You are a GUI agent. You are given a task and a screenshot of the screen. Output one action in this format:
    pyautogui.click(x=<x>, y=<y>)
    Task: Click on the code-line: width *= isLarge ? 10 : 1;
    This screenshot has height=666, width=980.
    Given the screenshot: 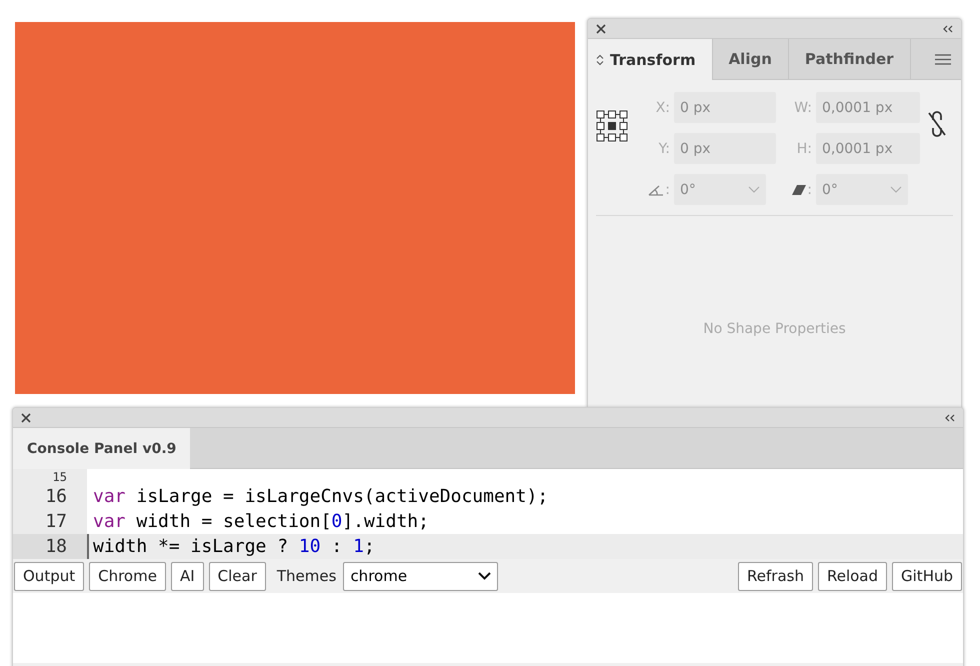 What is the action you would take?
    pyautogui.click(x=234, y=546)
    